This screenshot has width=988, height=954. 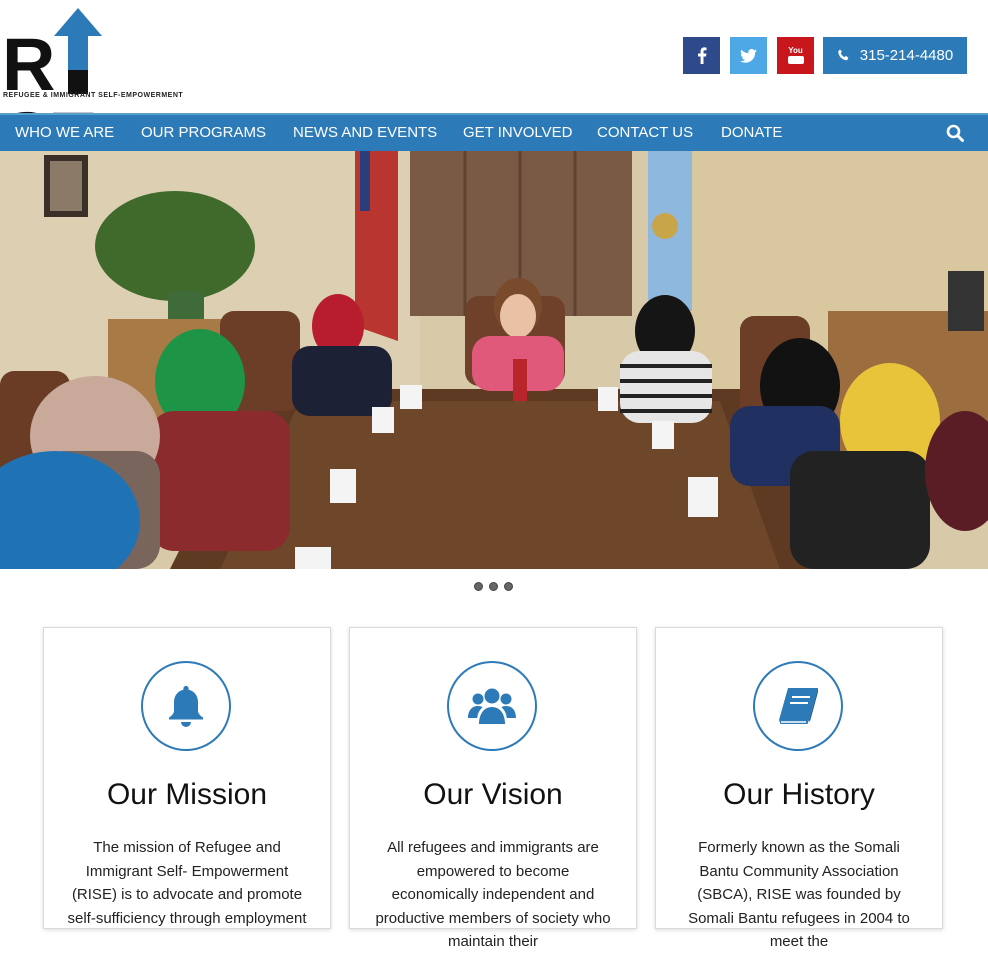 I want to click on nav-get-involved: GET INVOLVED, so click(x=517, y=133).